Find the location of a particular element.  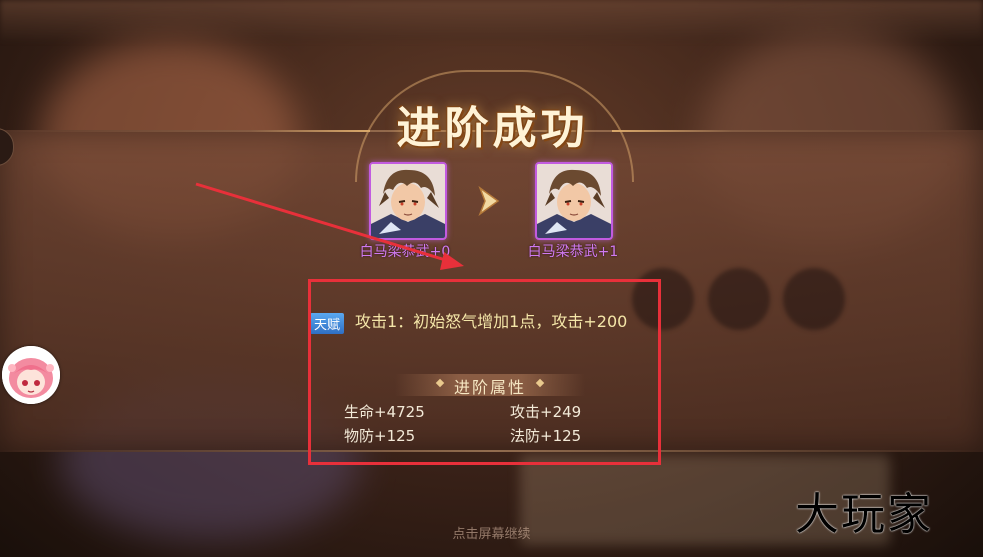

hero-portrait-after is located at coordinates (574, 201).